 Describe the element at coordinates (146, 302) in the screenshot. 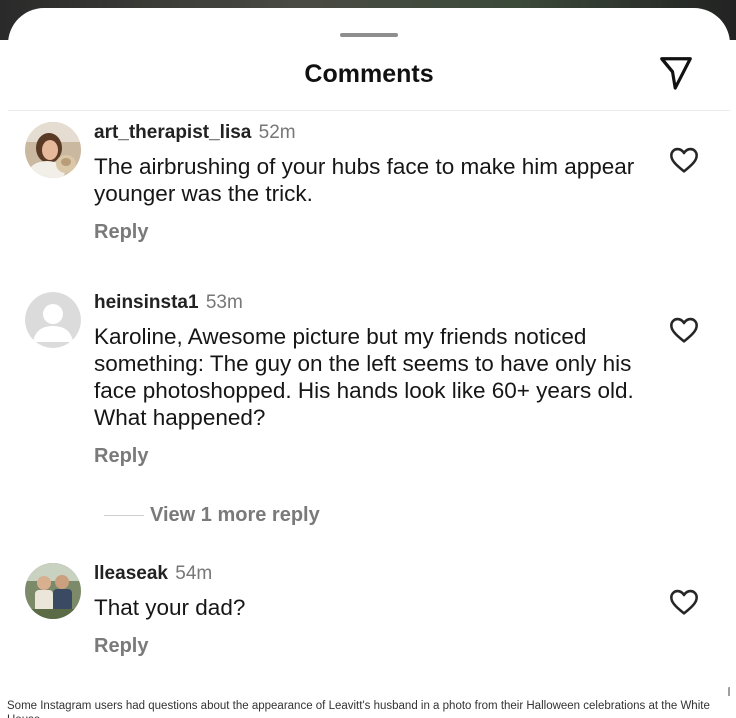

I see `comment-username: heinsinsta1` at that location.